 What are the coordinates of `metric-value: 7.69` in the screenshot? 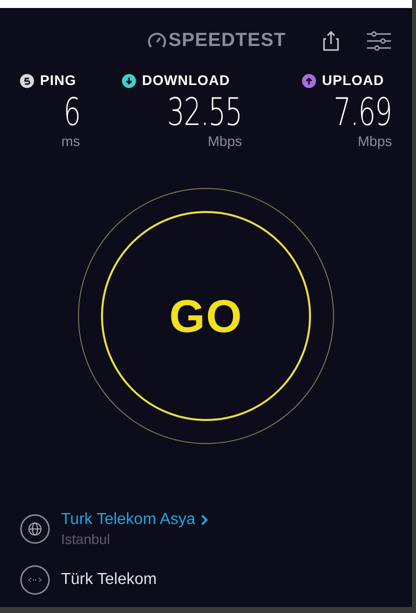 It's located at (363, 112).